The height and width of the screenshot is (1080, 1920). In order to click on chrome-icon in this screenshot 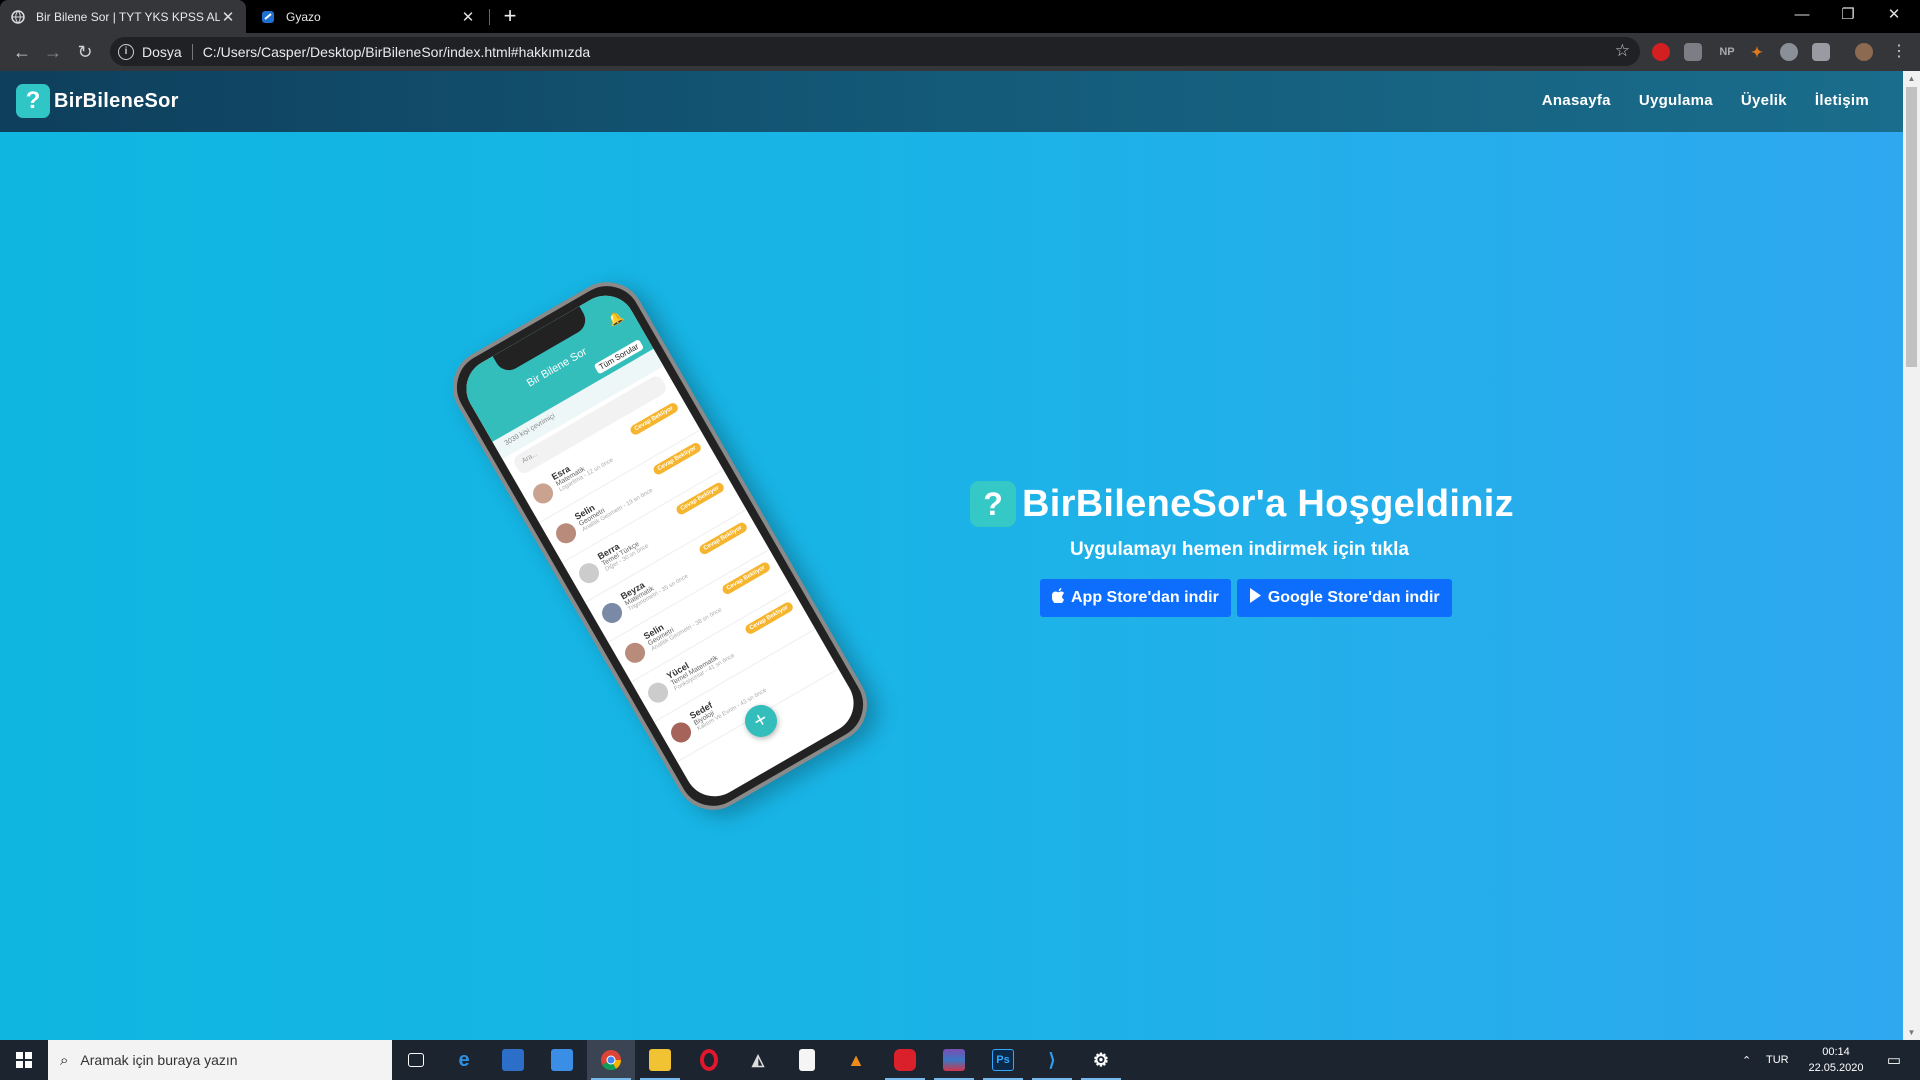, I will do `click(611, 1060)`.